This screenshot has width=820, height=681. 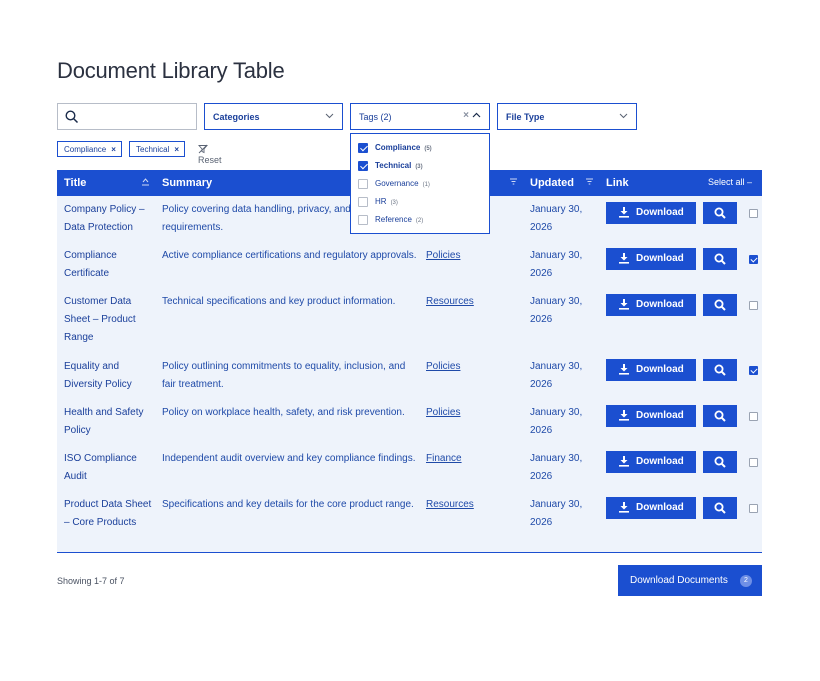 I want to click on page-title: Document Library Table, so click(x=171, y=70).